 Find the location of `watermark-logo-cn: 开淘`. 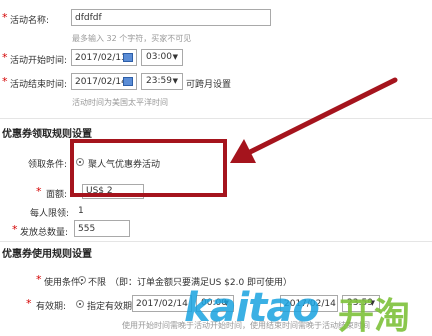

watermark-logo-cn: 开淘 is located at coordinates (374, 316).